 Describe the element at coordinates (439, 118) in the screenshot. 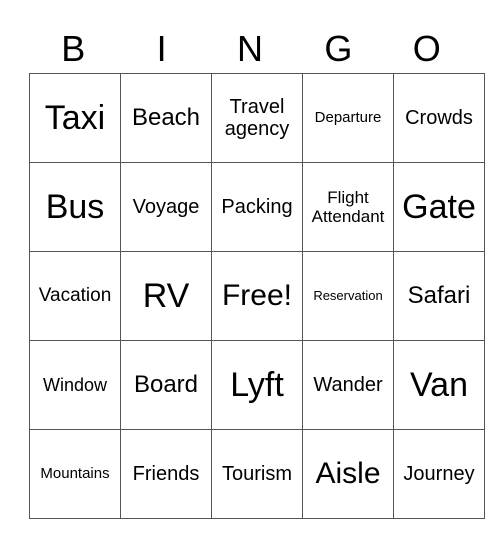

I see `bingo-cell: Crowds` at that location.